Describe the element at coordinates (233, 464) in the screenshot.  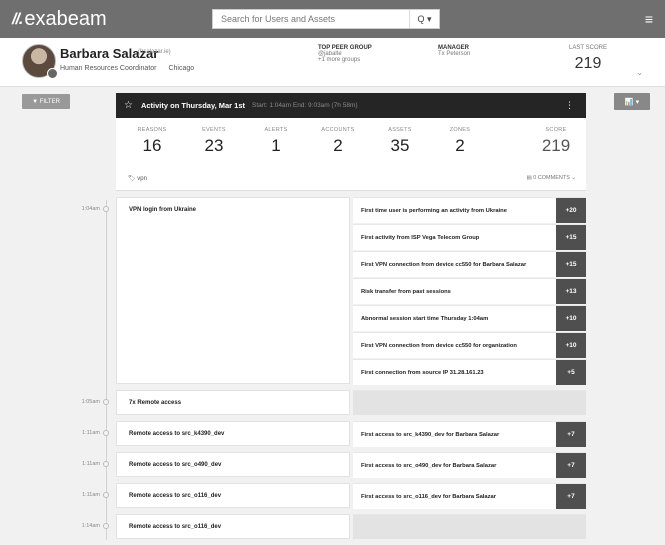
I see `event-card: Remote access to src_o490_dev` at that location.